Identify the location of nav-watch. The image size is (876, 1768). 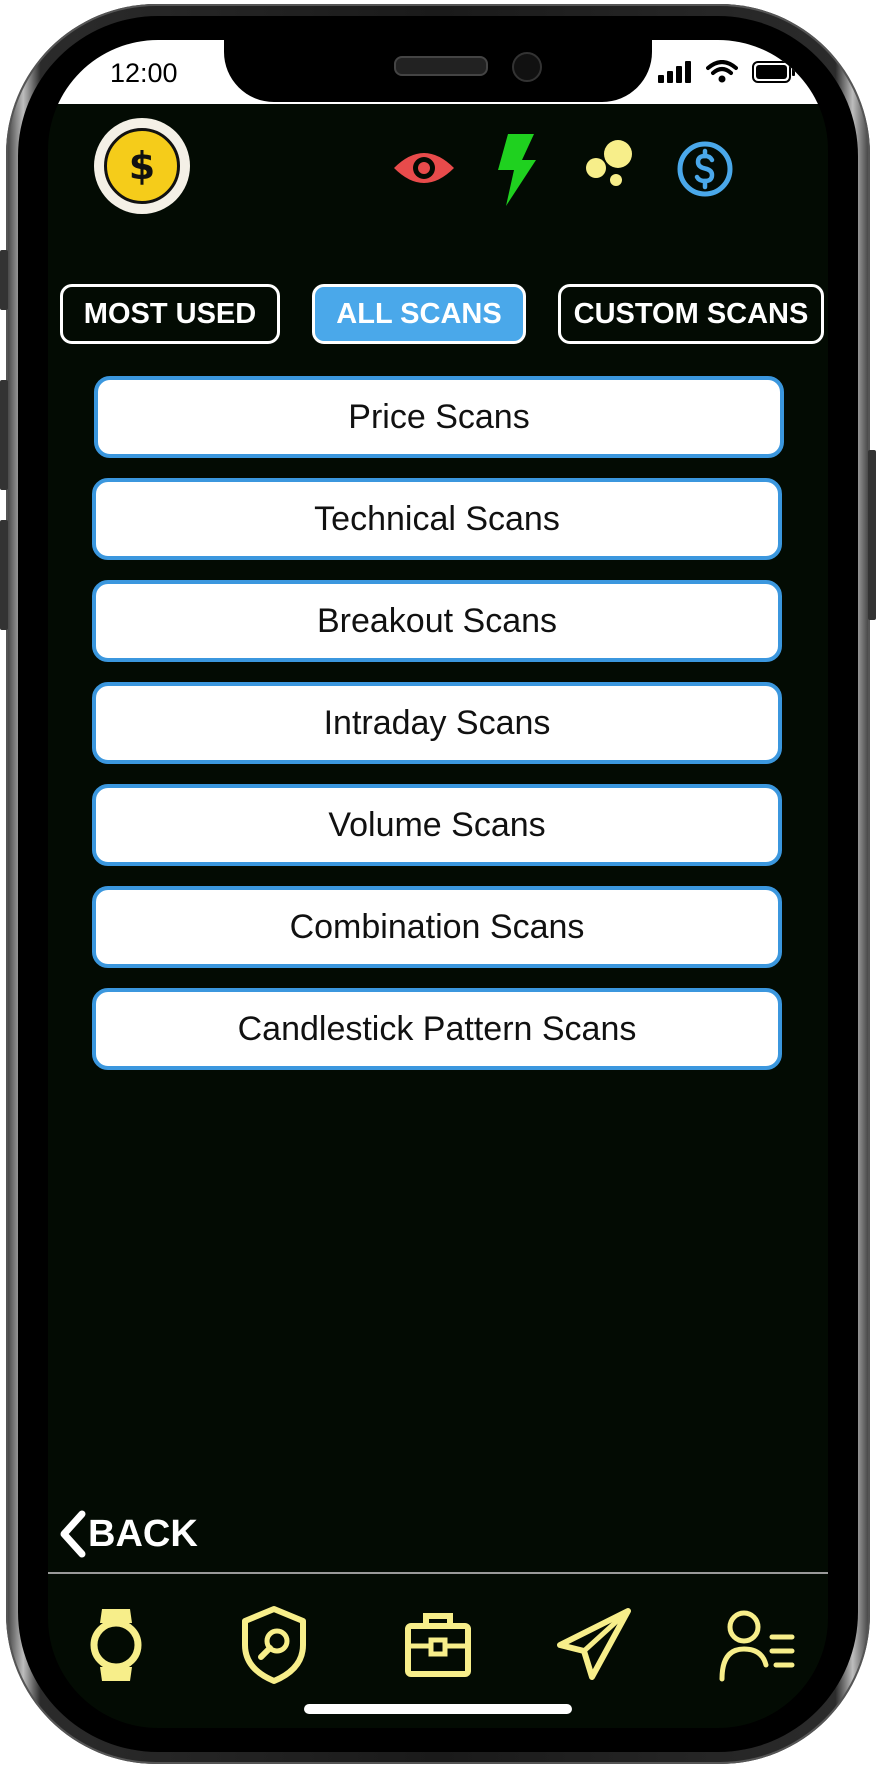
(116, 1645).